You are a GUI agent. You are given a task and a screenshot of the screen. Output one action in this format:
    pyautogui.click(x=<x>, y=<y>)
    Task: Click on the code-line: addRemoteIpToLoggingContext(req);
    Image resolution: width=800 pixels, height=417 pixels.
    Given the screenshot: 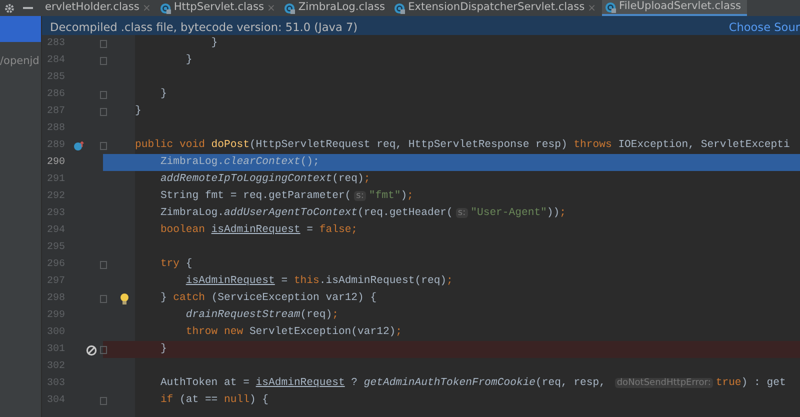 What is the action you would take?
    pyautogui.click(x=264, y=179)
    